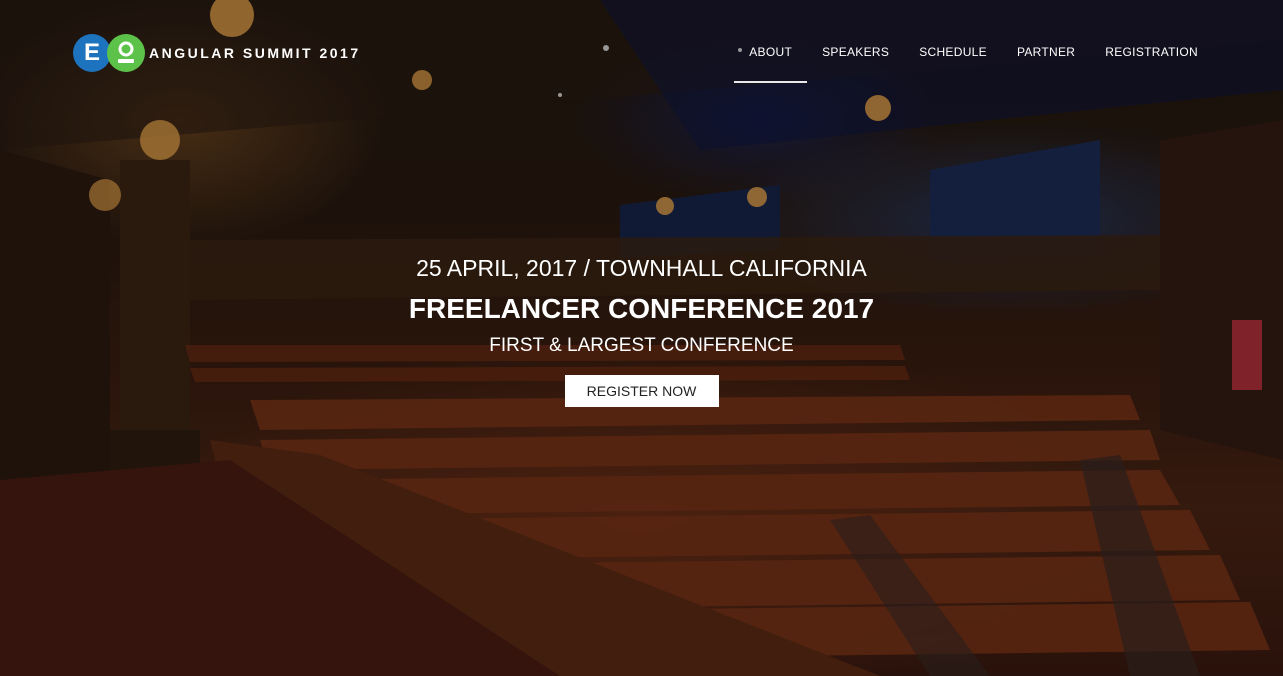 This screenshot has height=676, width=1283. What do you see at coordinates (641, 268) in the screenshot?
I see `event-date-location: 25 APRIL, 2017 / TOWNHALL CALIFORNIA` at bounding box center [641, 268].